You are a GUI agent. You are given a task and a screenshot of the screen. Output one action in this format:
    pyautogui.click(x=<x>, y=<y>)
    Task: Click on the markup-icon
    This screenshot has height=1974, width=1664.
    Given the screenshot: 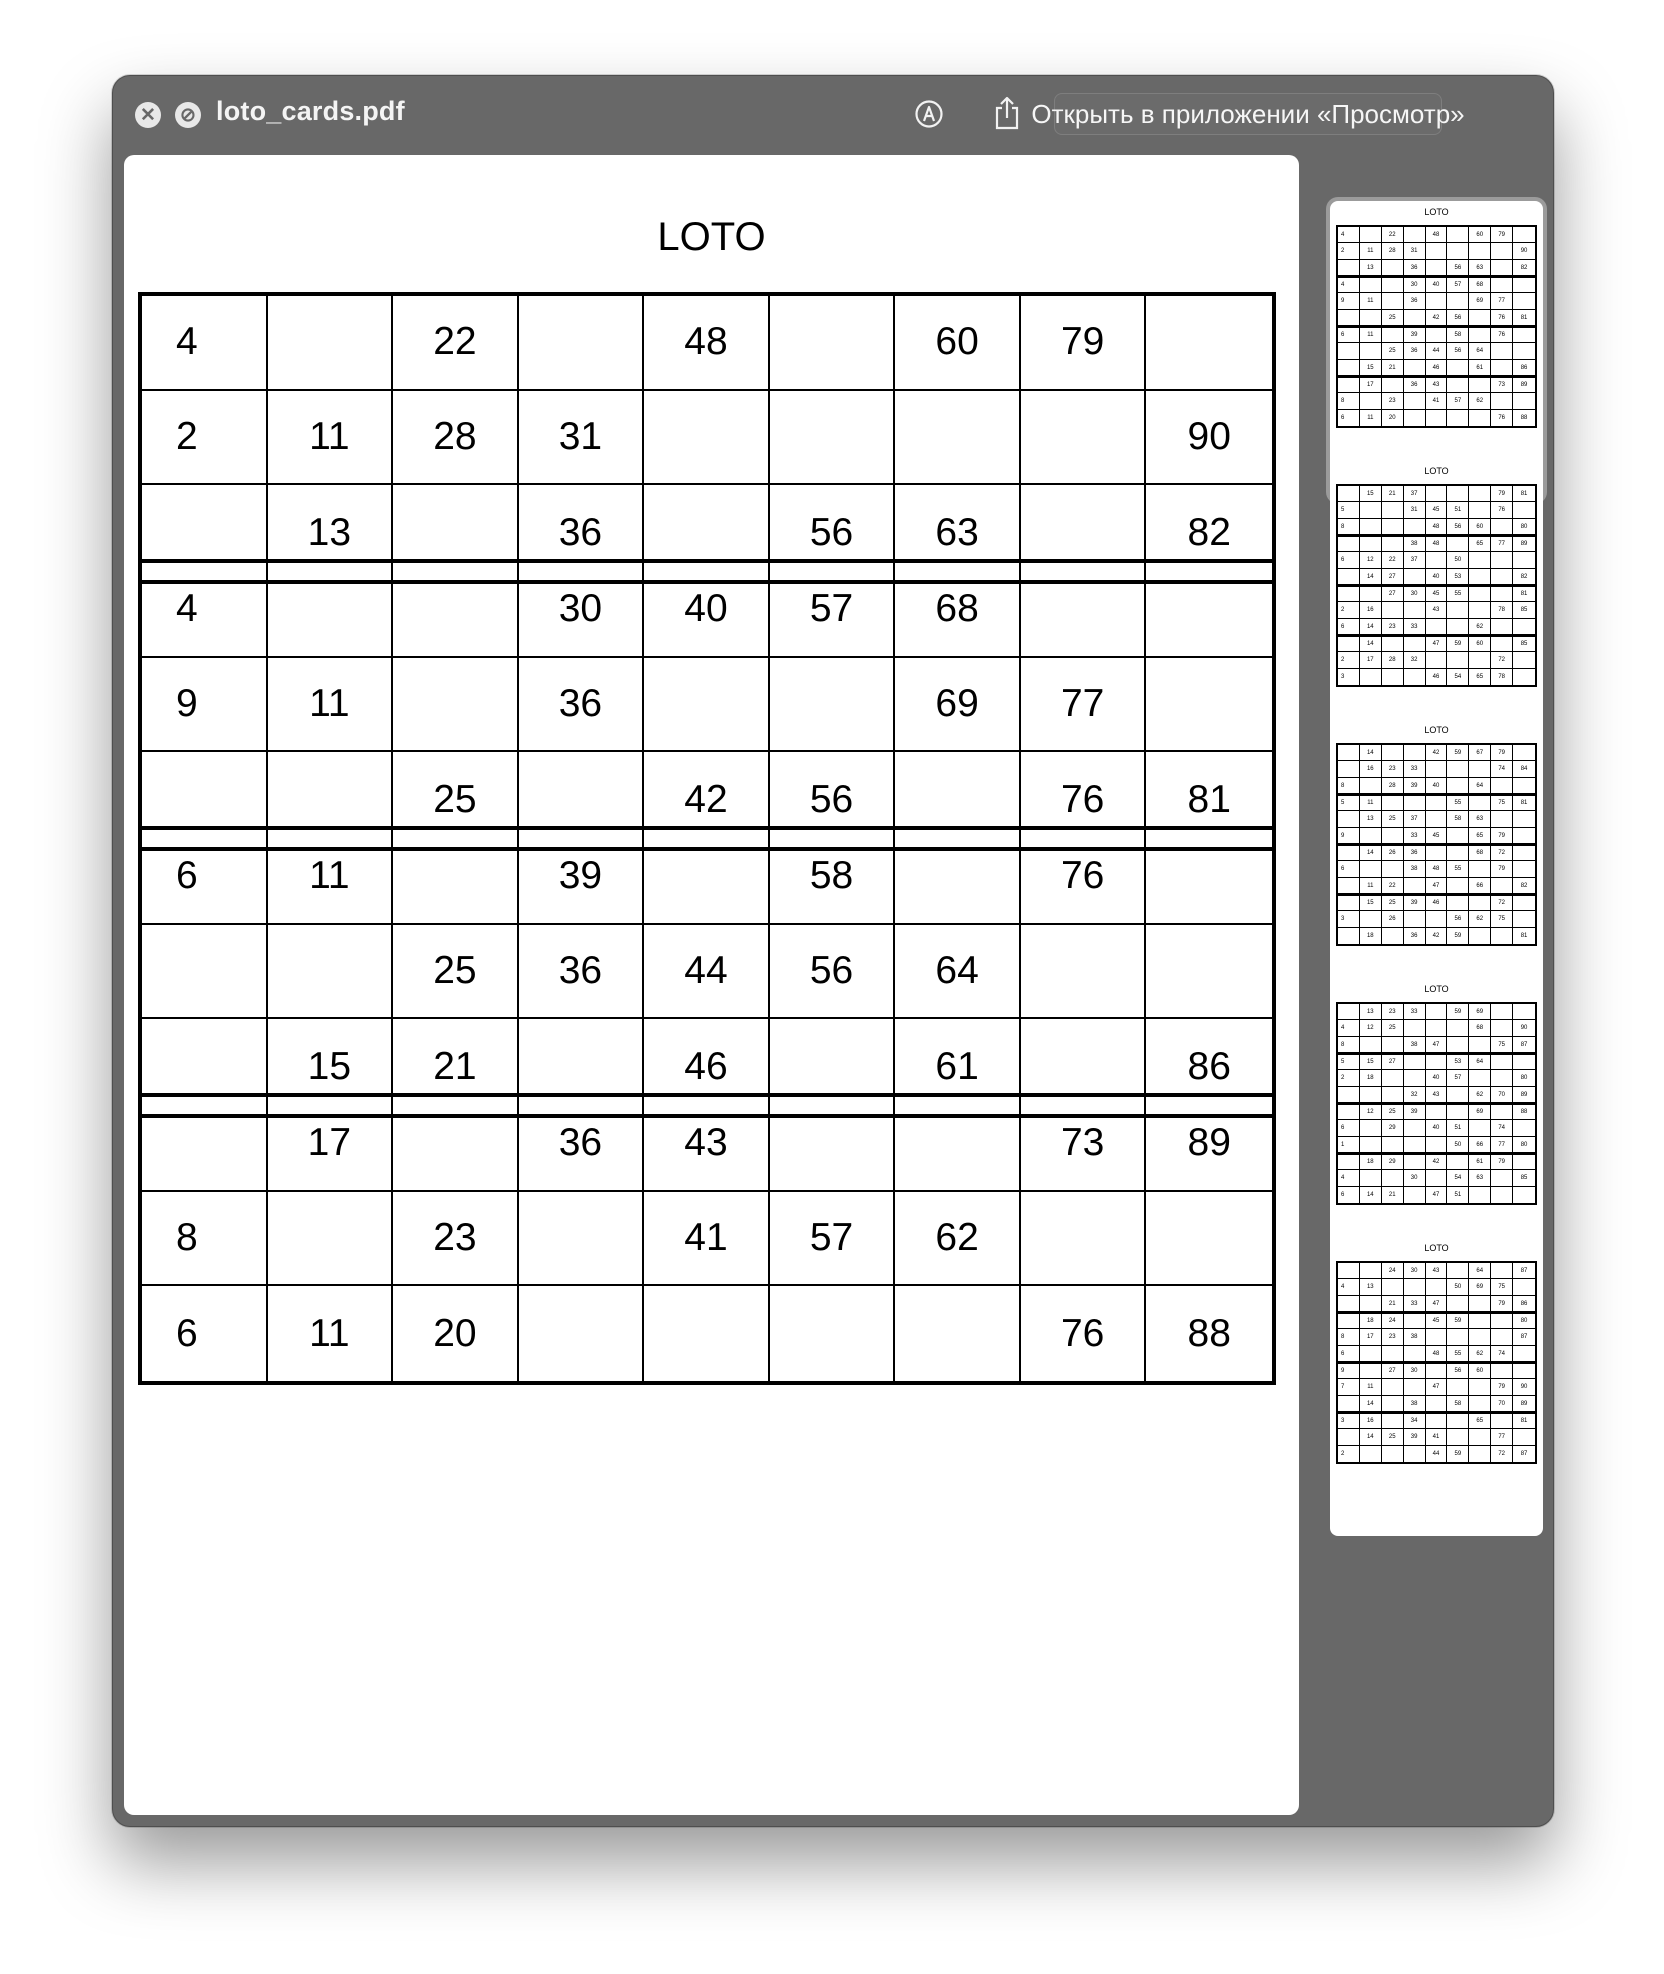 What is the action you would take?
    pyautogui.click(x=929, y=114)
    